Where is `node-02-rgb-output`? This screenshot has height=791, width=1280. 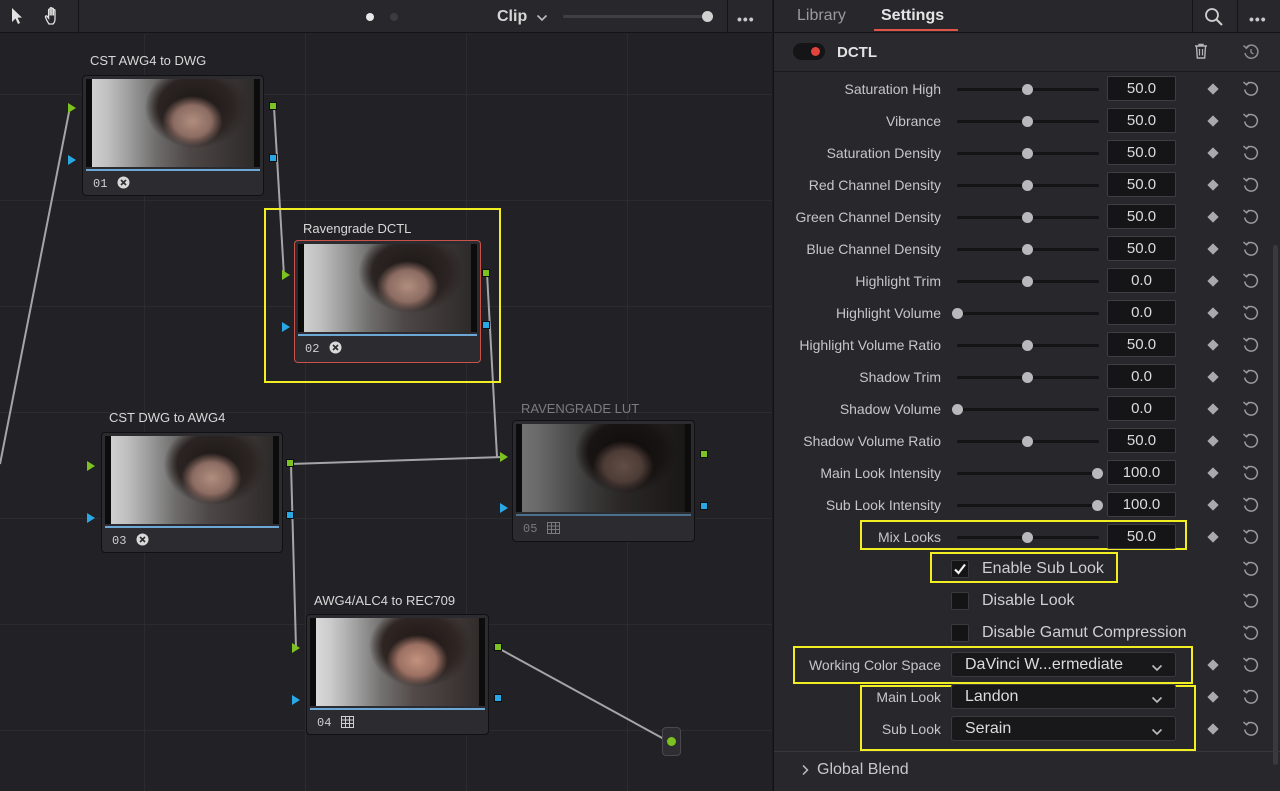
node-02-rgb-output is located at coordinates (486, 273).